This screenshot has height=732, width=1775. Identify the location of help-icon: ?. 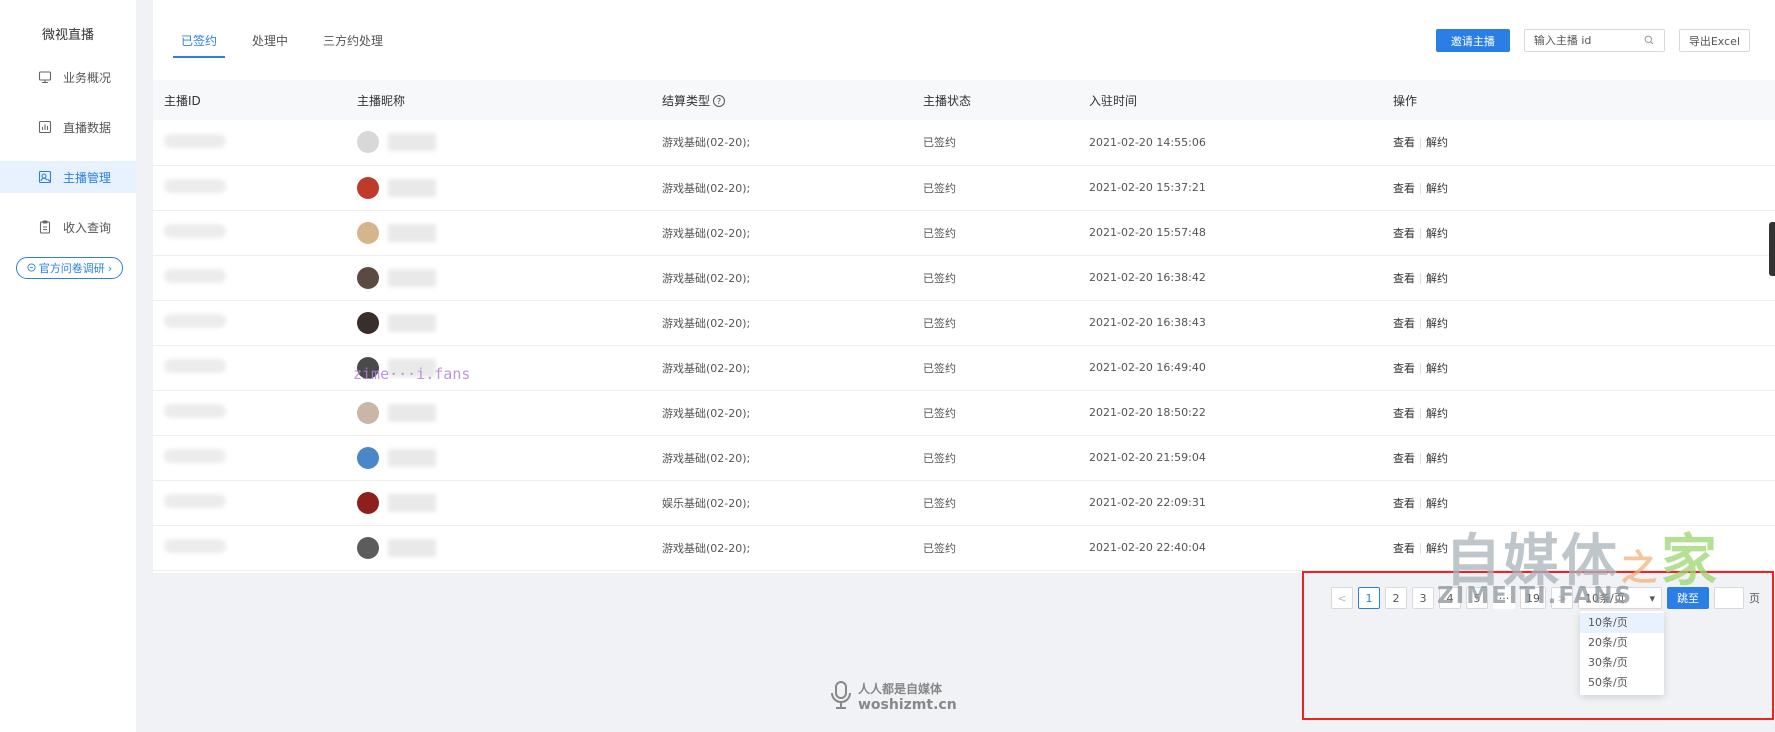
(719, 101).